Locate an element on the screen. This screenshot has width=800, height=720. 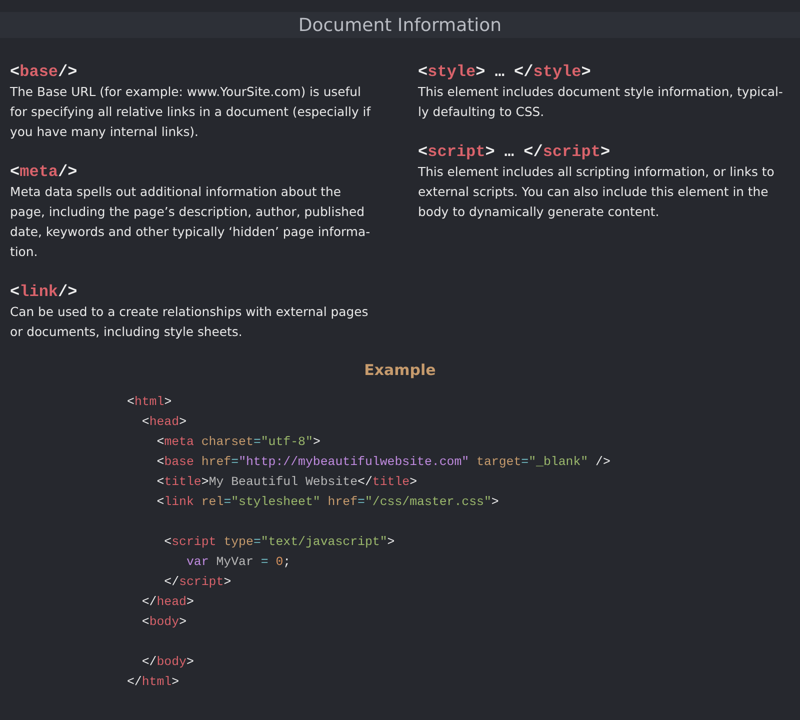
code-line: <meta charset="utf-8"> is located at coordinates (238, 442).